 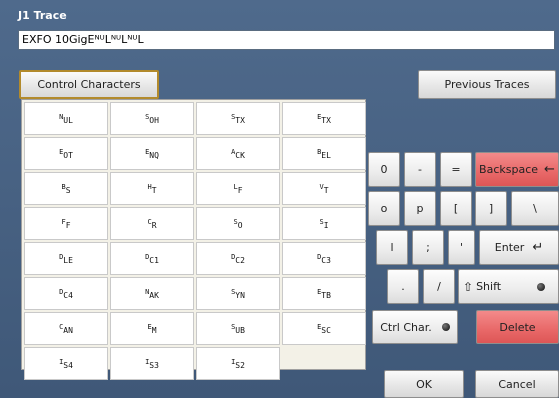 I want to click on control-char-suffix: C3, so click(x=326, y=260).